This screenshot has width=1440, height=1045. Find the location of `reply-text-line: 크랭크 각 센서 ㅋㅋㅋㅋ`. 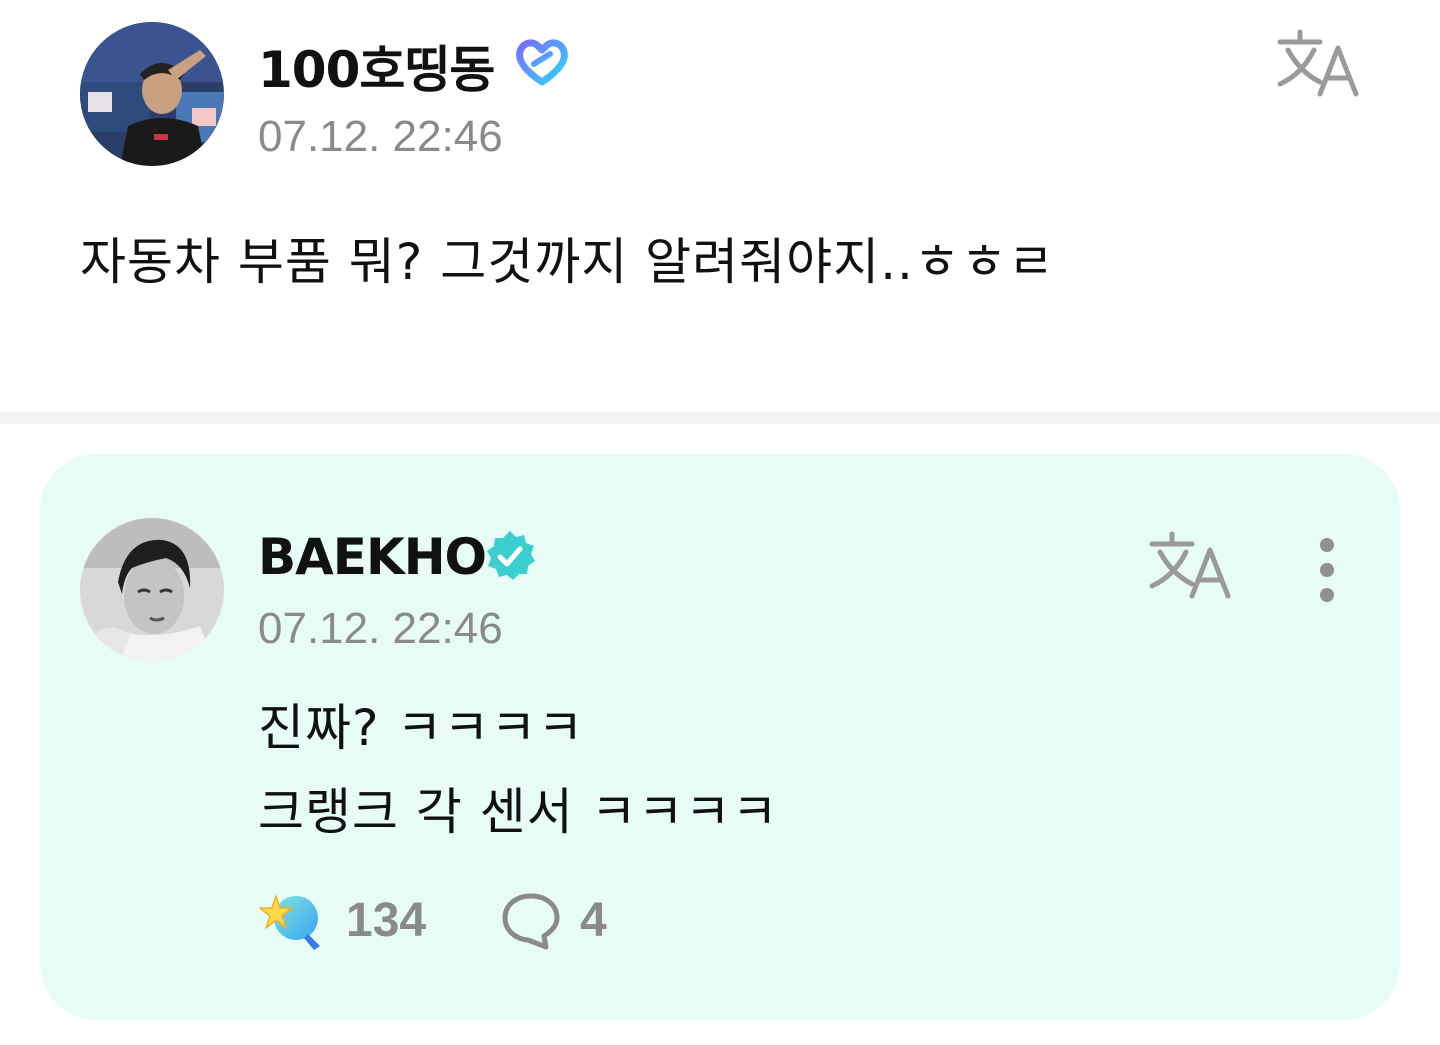

reply-text-line: 크랭크 각 센서 ㅋㅋㅋㅋ is located at coordinates (518, 812).